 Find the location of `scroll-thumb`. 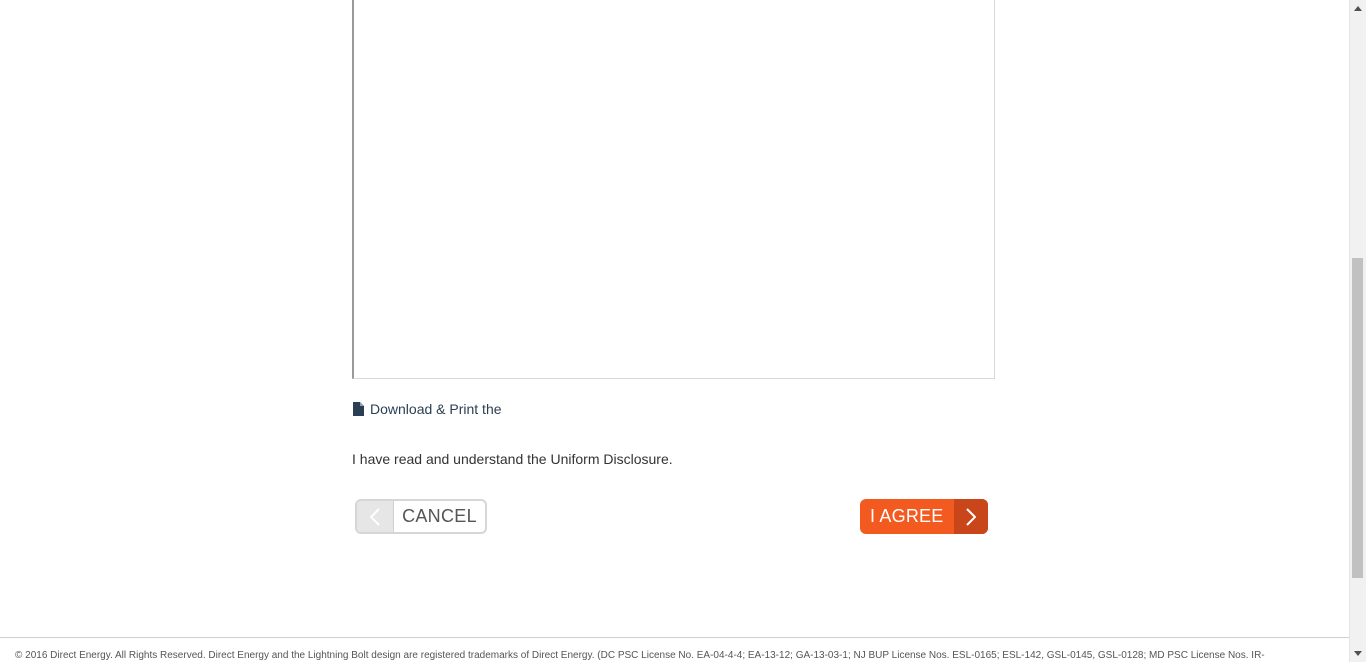

scroll-thumb is located at coordinates (1357, 418).